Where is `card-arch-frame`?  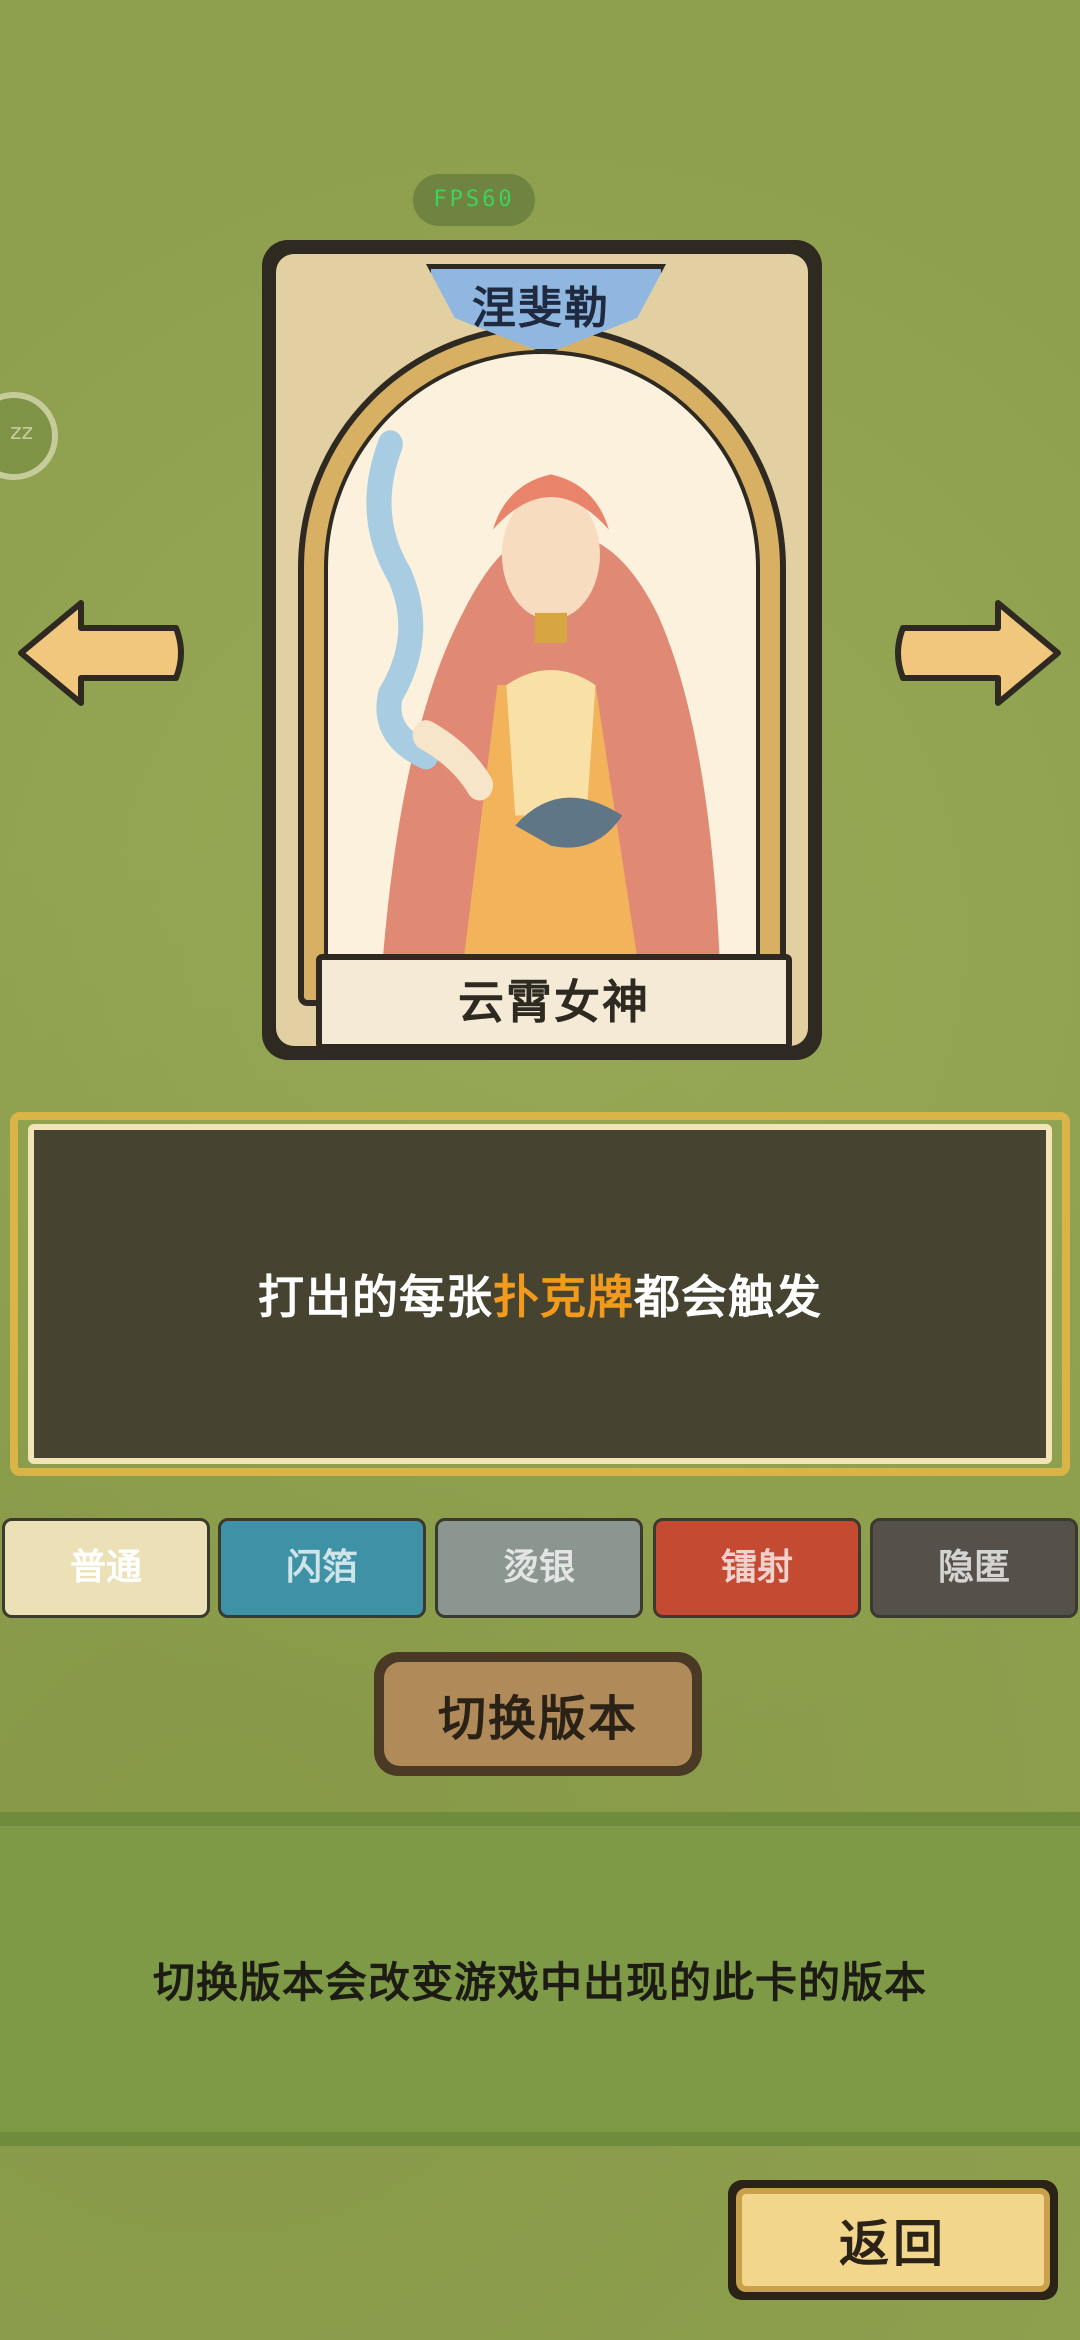
card-arch-frame is located at coordinates (542, 665).